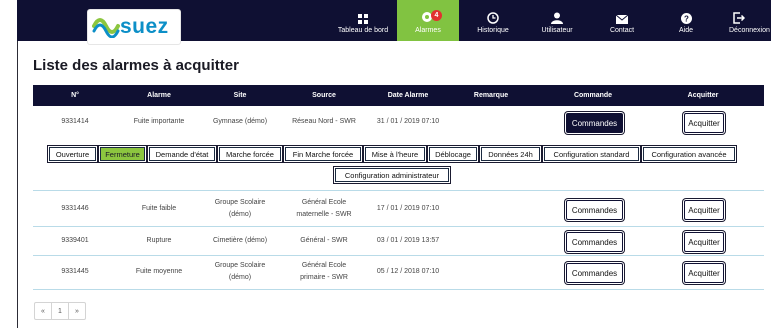 This screenshot has height=328, width=771. What do you see at coordinates (324, 121) in the screenshot?
I see `alarm-source: Réseau Nord - SWR` at bounding box center [324, 121].